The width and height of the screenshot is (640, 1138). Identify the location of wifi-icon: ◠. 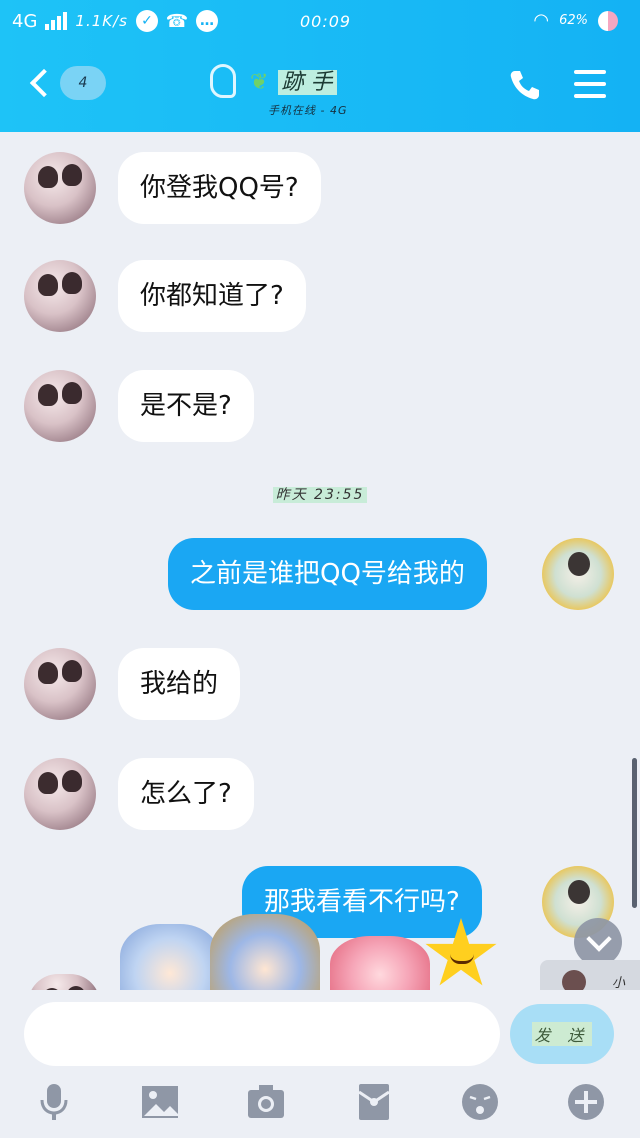
(541, 20).